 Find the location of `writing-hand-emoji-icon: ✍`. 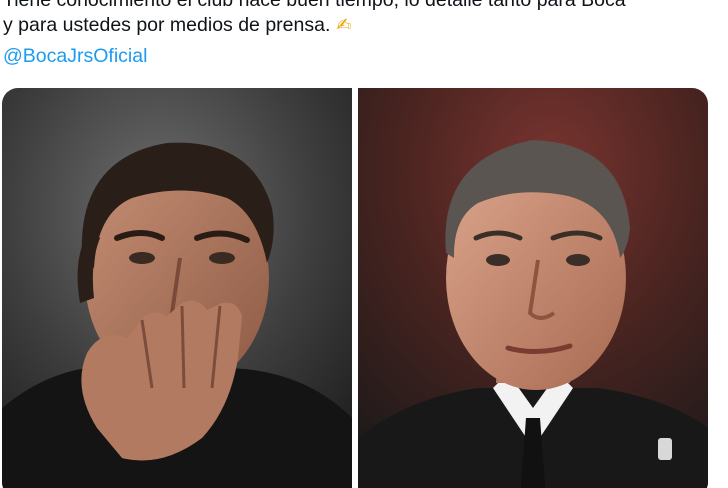

writing-hand-emoji-icon: ✍ is located at coordinates (344, 25).